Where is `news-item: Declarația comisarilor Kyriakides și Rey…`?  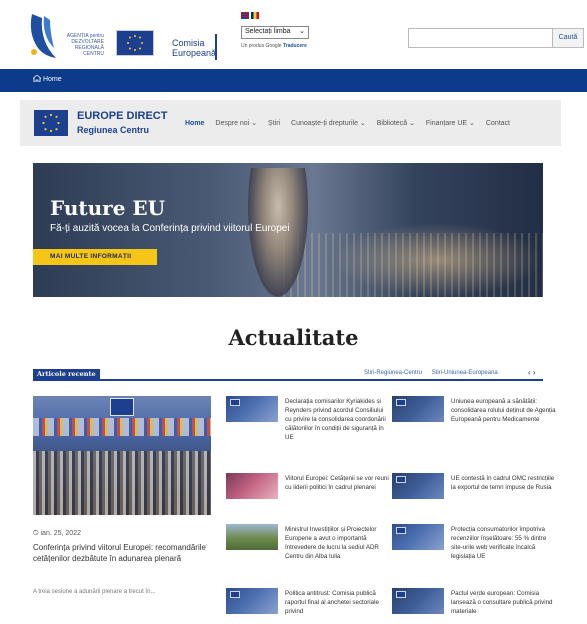 news-item: Declarația comisarilor Kyriakides și Rey… is located at coordinates (306, 426).